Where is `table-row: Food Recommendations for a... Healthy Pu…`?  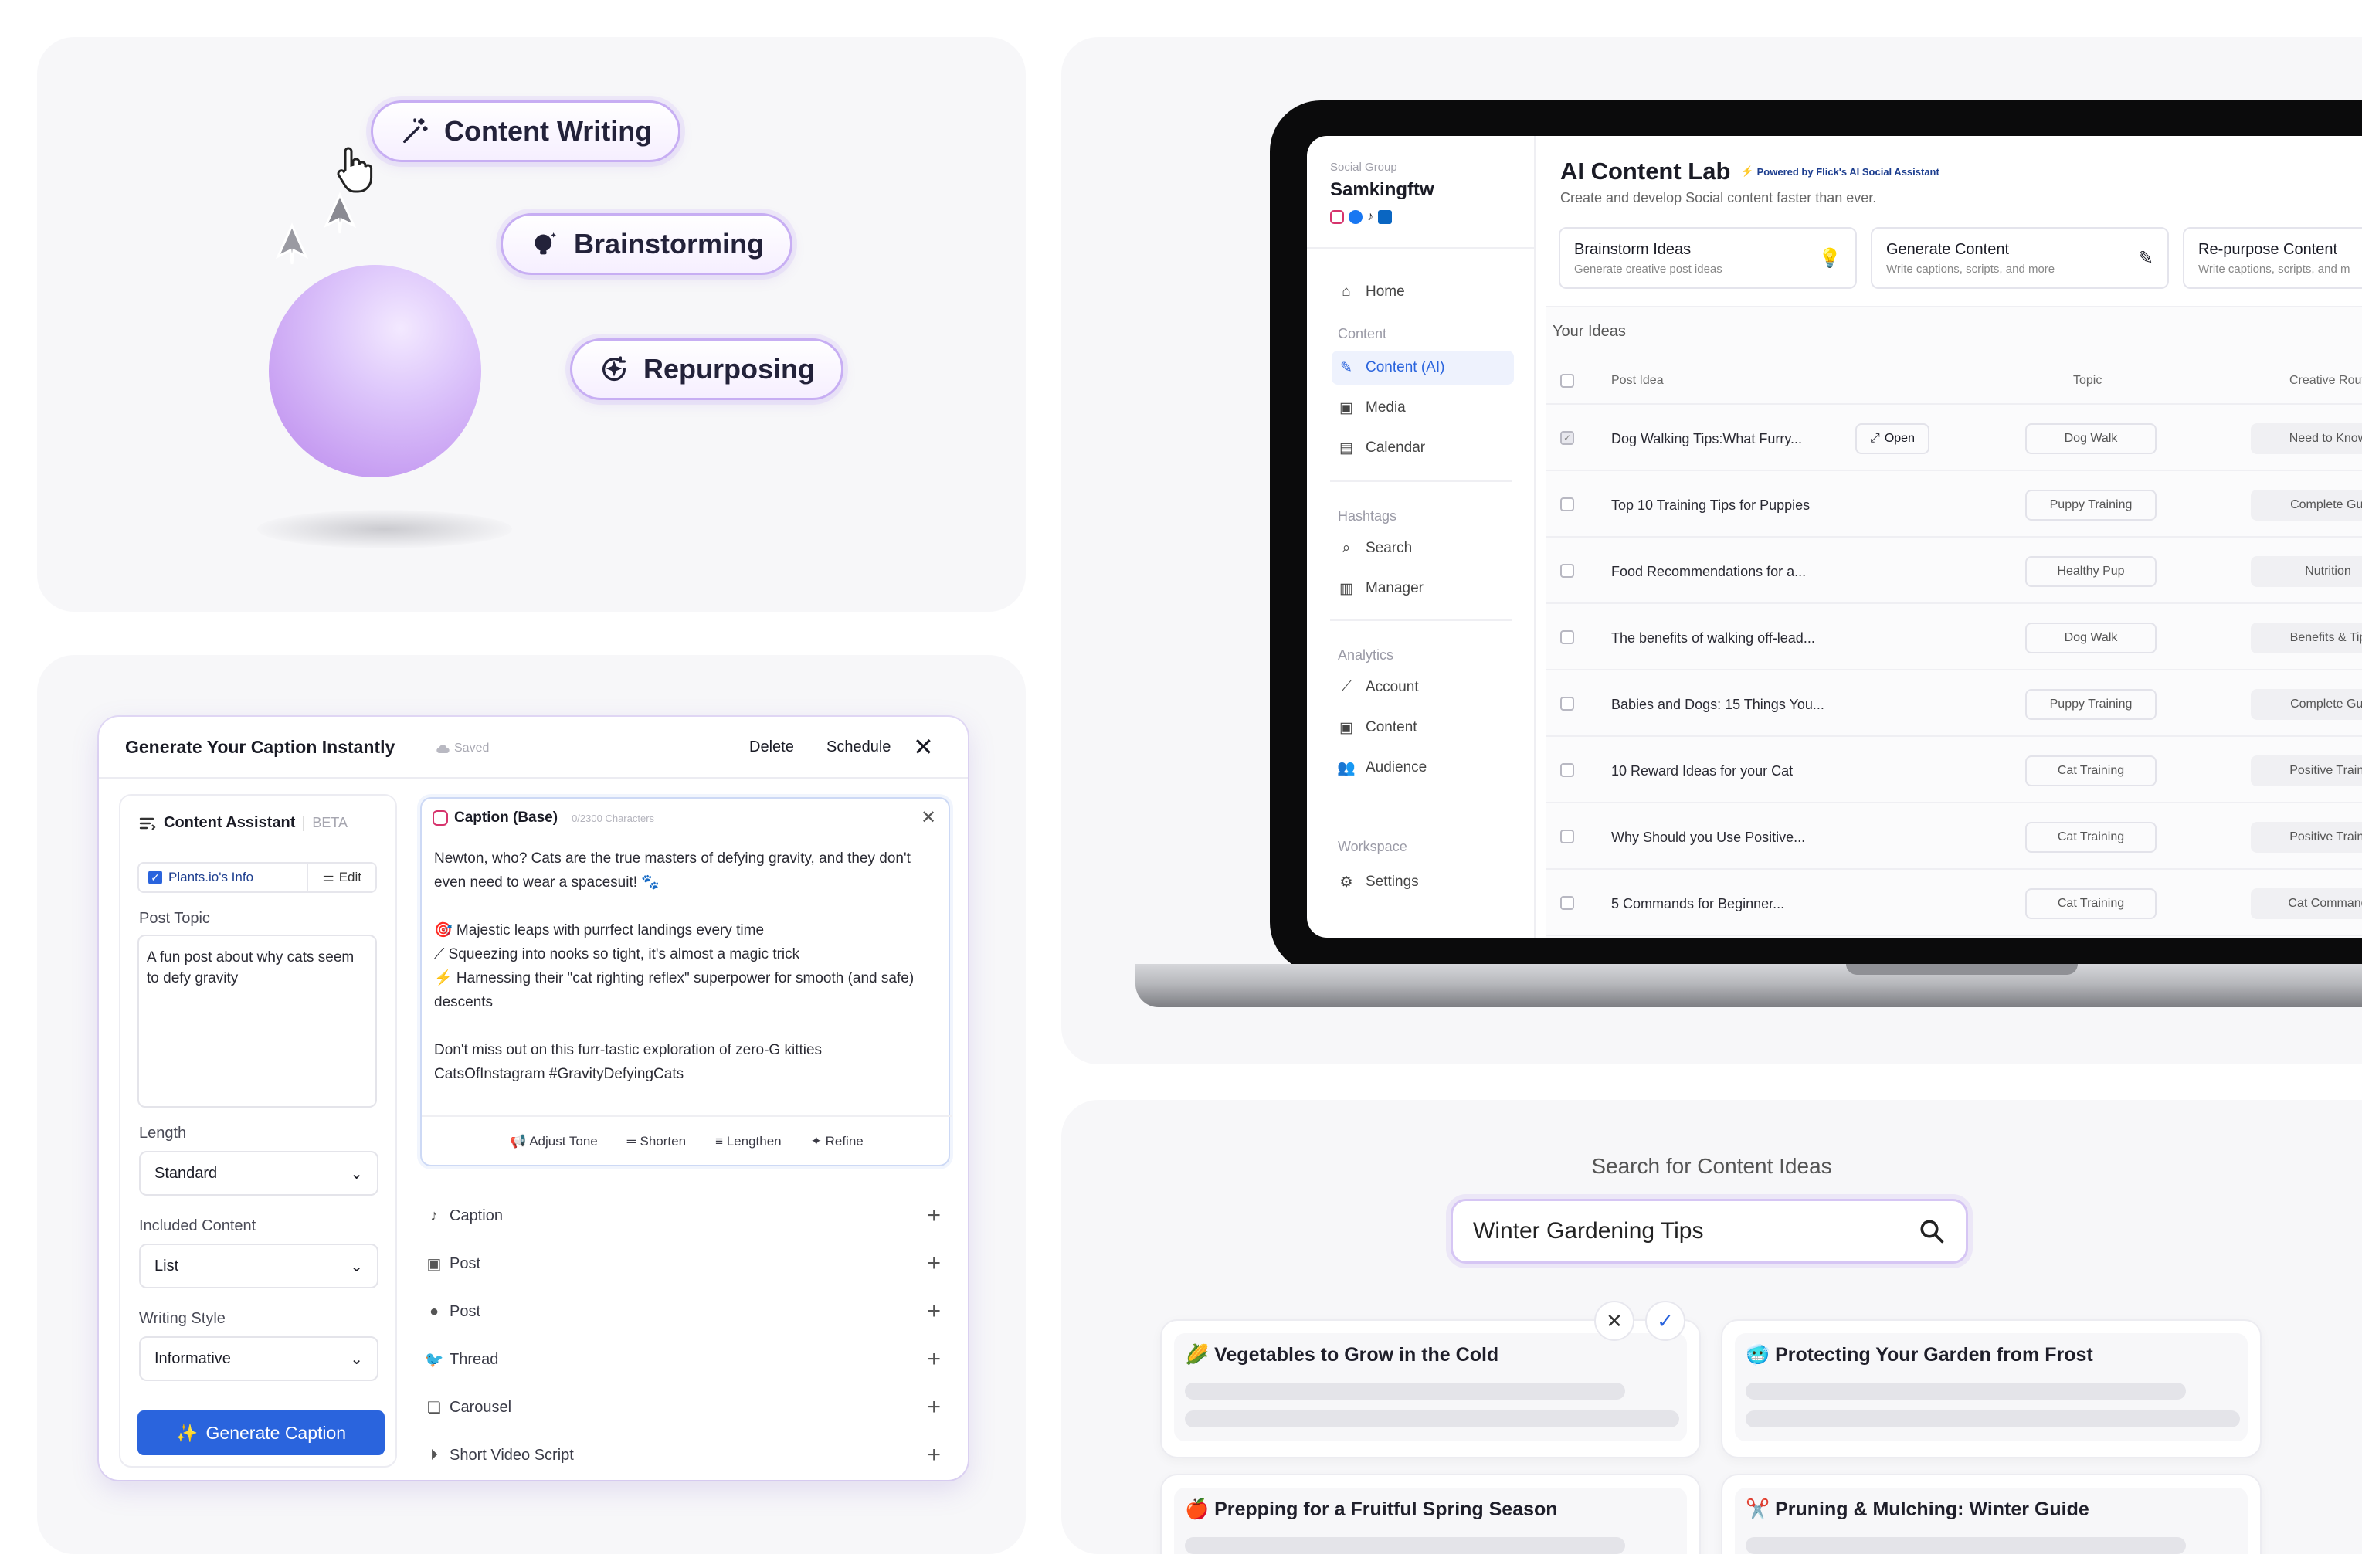
table-row: Food Recommendations for a... Healthy Pu… is located at coordinates (1954, 571).